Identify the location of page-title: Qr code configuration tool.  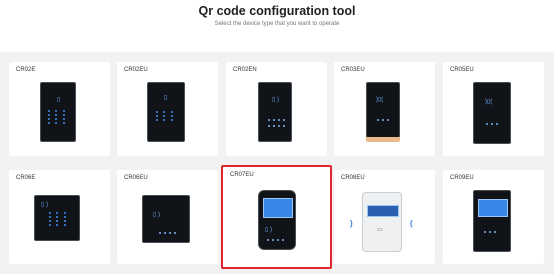
(277, 11).